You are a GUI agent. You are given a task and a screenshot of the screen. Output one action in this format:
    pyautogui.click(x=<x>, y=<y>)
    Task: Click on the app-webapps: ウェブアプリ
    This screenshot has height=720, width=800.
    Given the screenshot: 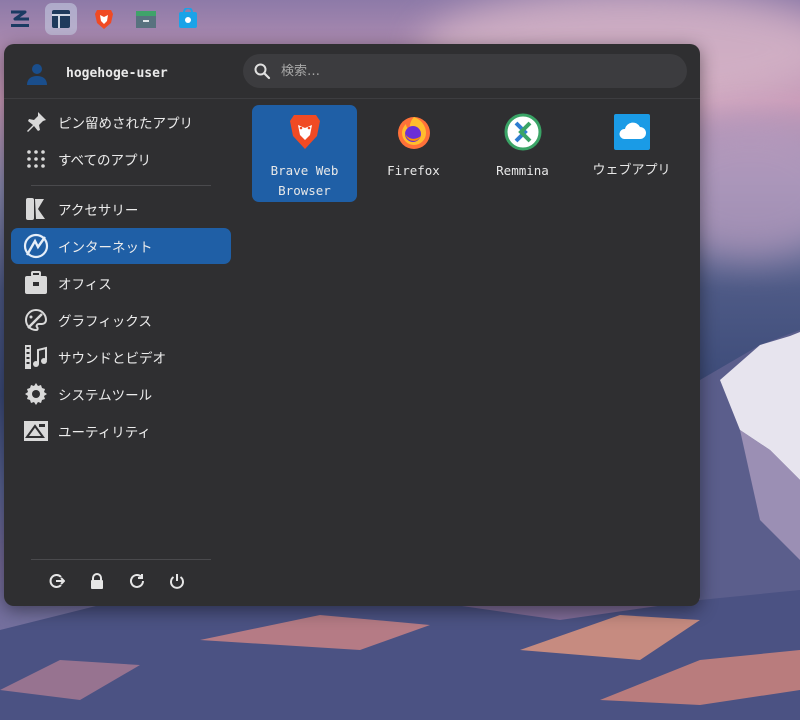 What is the action you would take?
    pyautogui.click(x=631, y=153)
    